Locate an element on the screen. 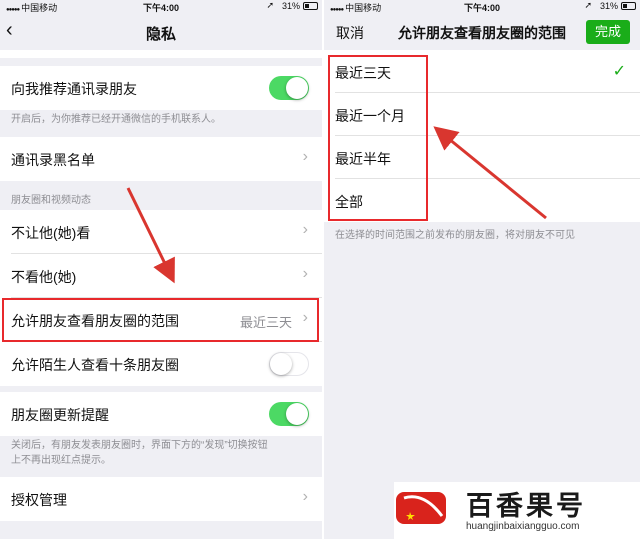  annotation-arrow-down is located at coordinates (150, 235).